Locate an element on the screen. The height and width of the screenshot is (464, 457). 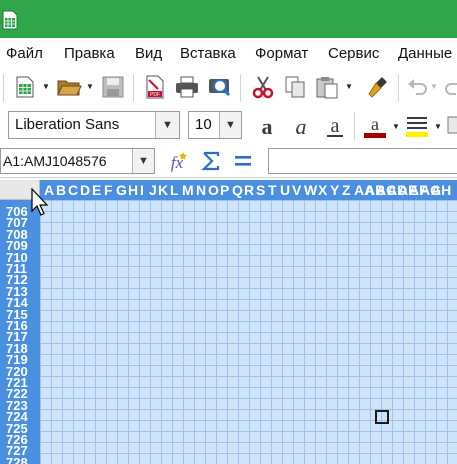
cut-icon is located at coordinates (263, 87).